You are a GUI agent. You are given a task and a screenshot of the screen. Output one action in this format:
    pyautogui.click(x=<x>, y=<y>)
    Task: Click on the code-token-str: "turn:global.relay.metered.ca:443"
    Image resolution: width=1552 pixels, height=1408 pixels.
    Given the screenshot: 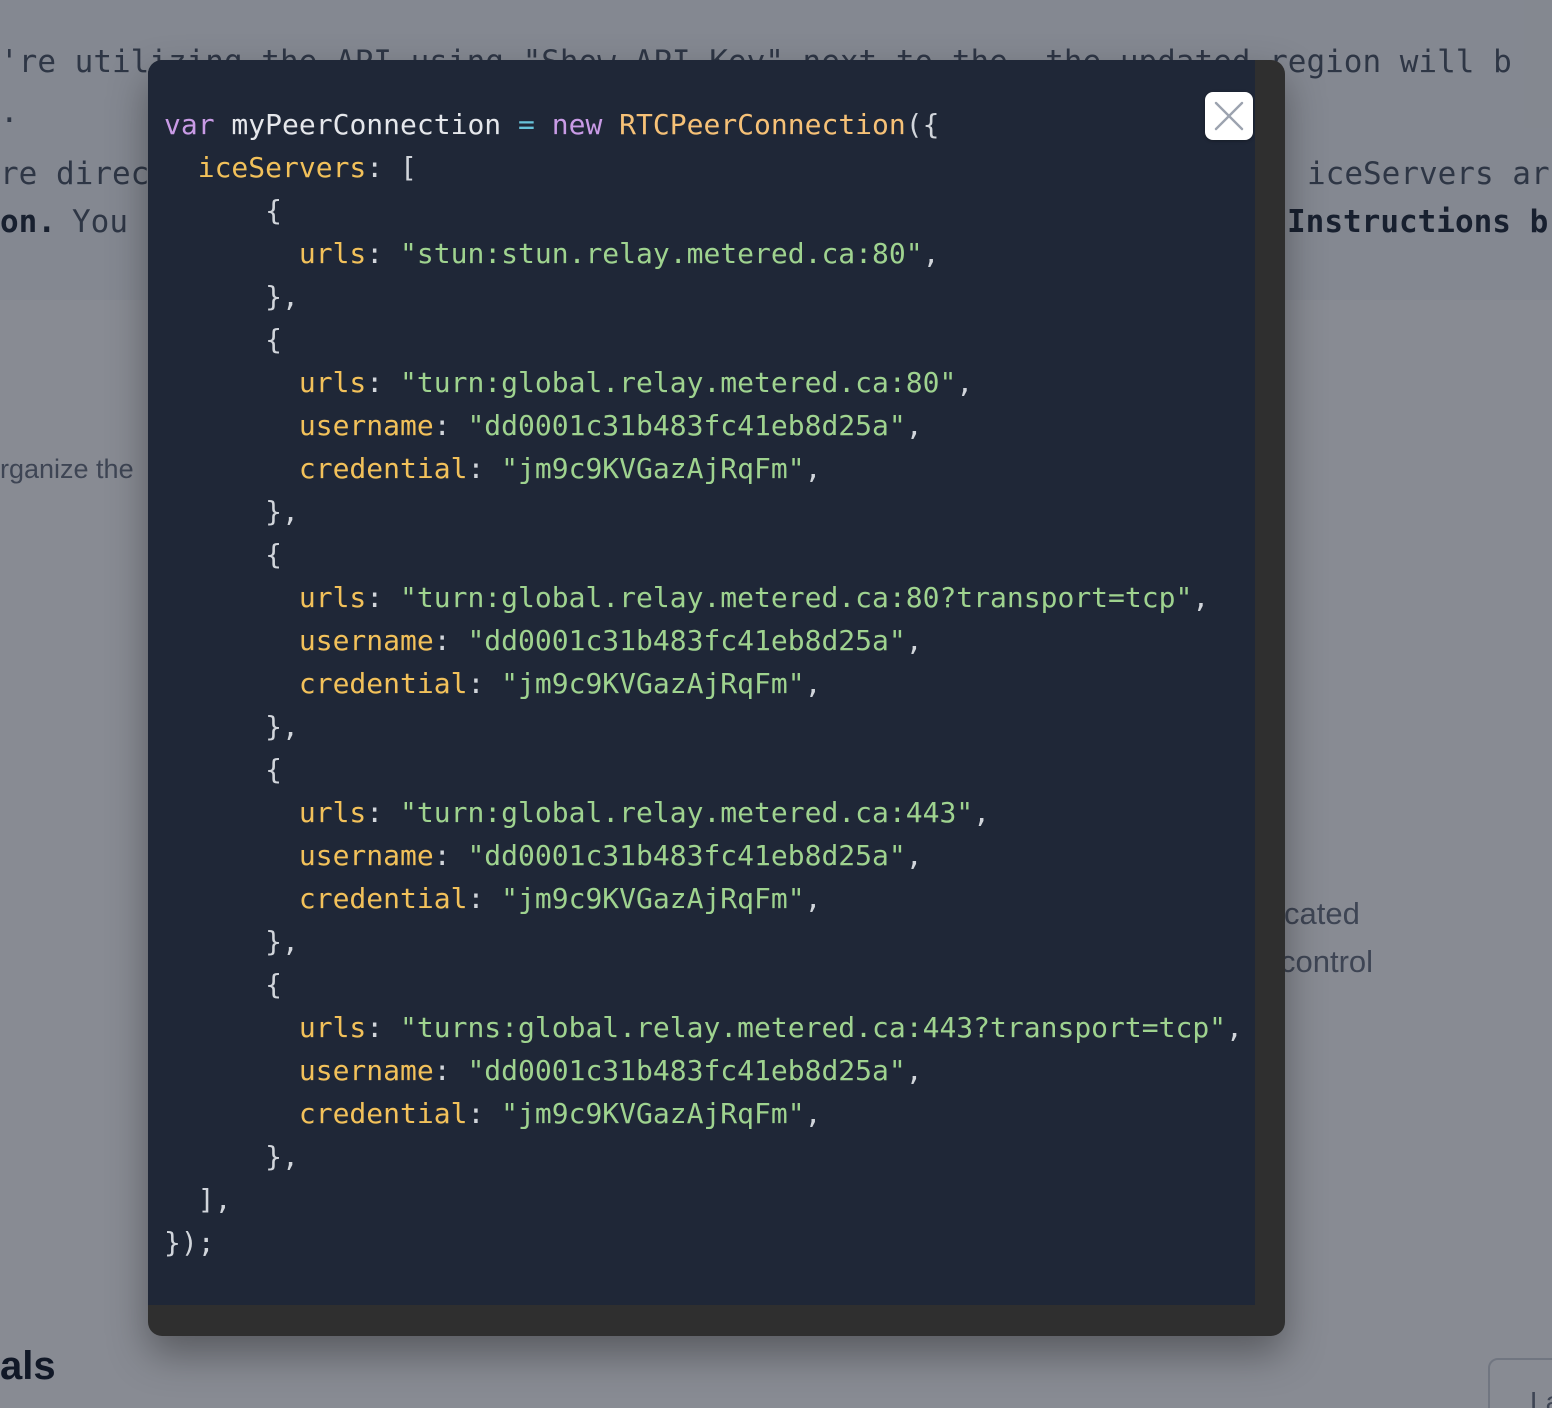 What is the action you would take?
    pyautogui.click(x=687, y=812)
    